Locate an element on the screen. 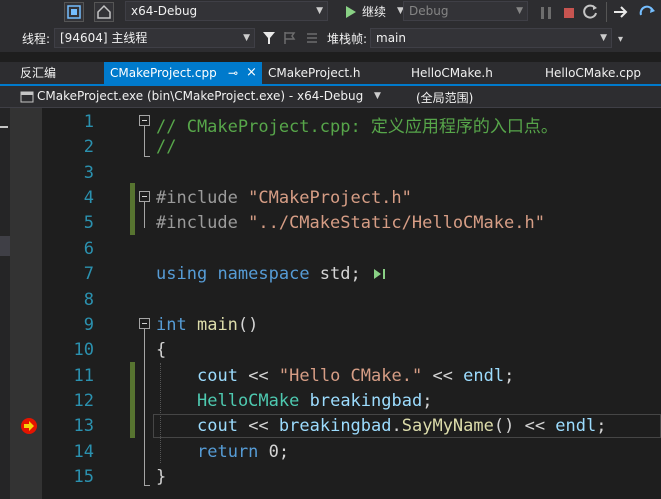 The width and height of the screenshot is (661, 499). panel-tab is located at coordinates (5, 246).